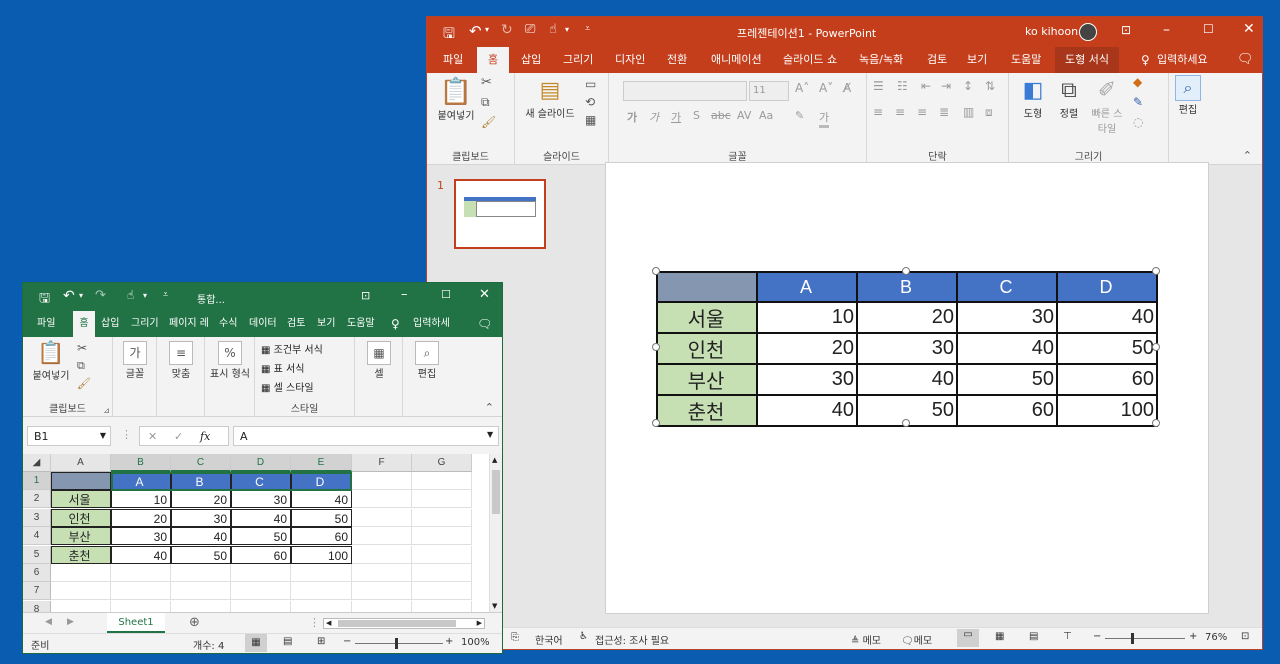  Describe the element at coordinates (152, 436) in the screenshot. I see `cancel-icon: ✕` at that location.